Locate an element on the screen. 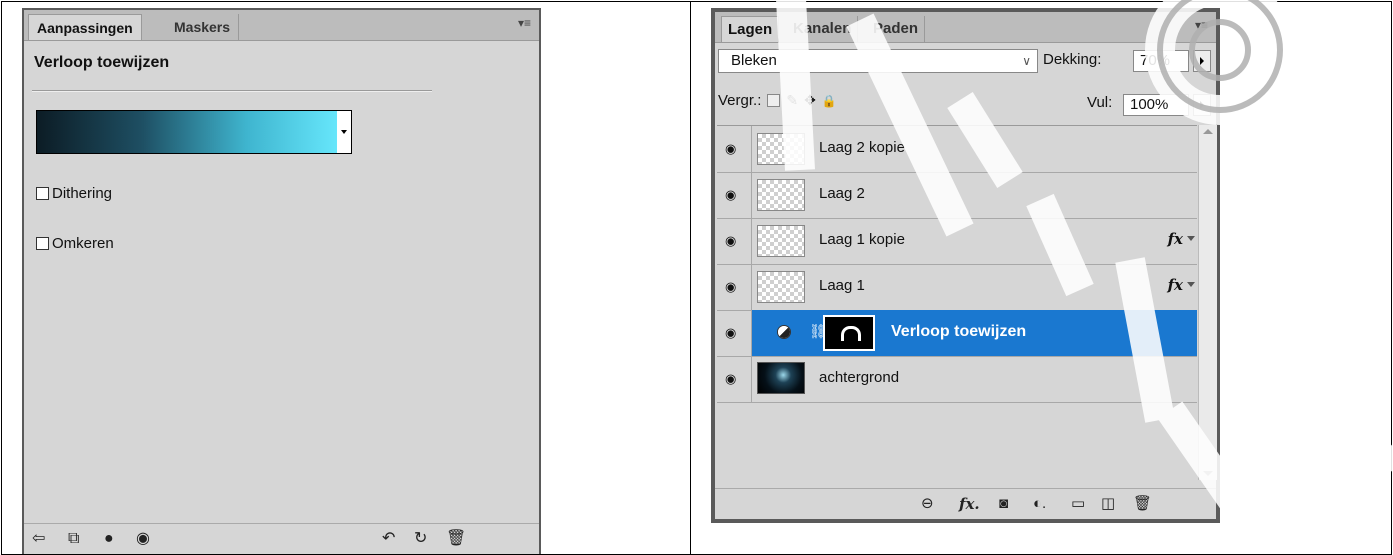 The image size is (1393, 555). layer-row: ◉ Laag 1 fx is located at coordinates (957, 287).